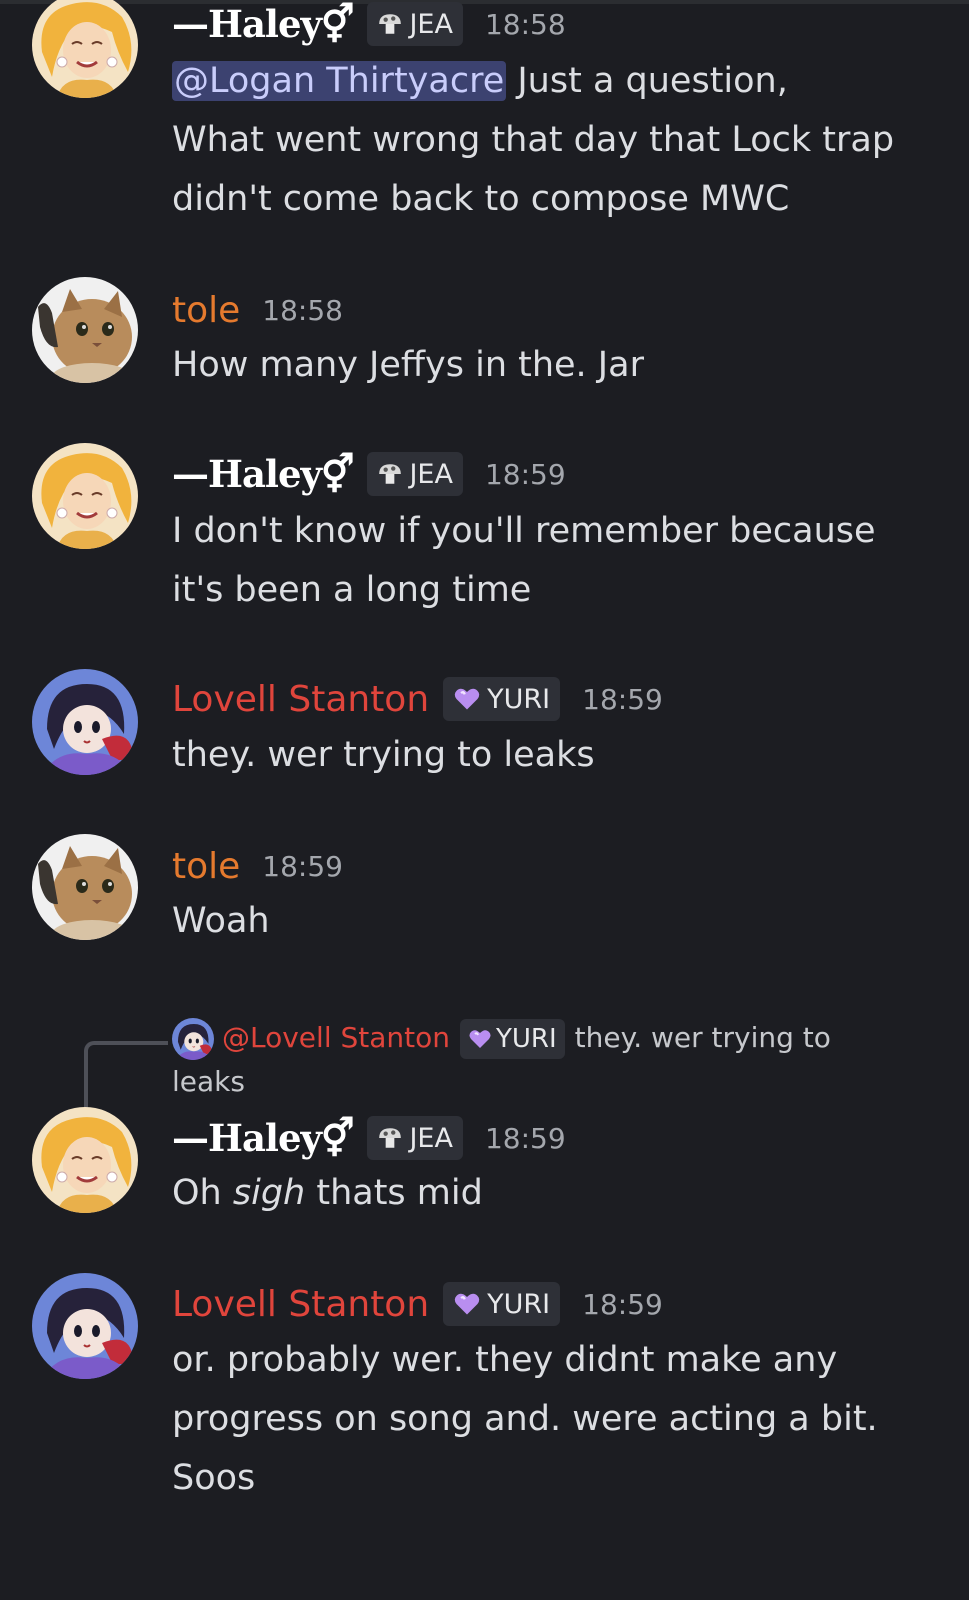 This screenshot has height=1600, width=969. What do you see at coordinates (193, 1039) in the screenshot?
I see `reply-avatar` at bounding box center [193, 1039].